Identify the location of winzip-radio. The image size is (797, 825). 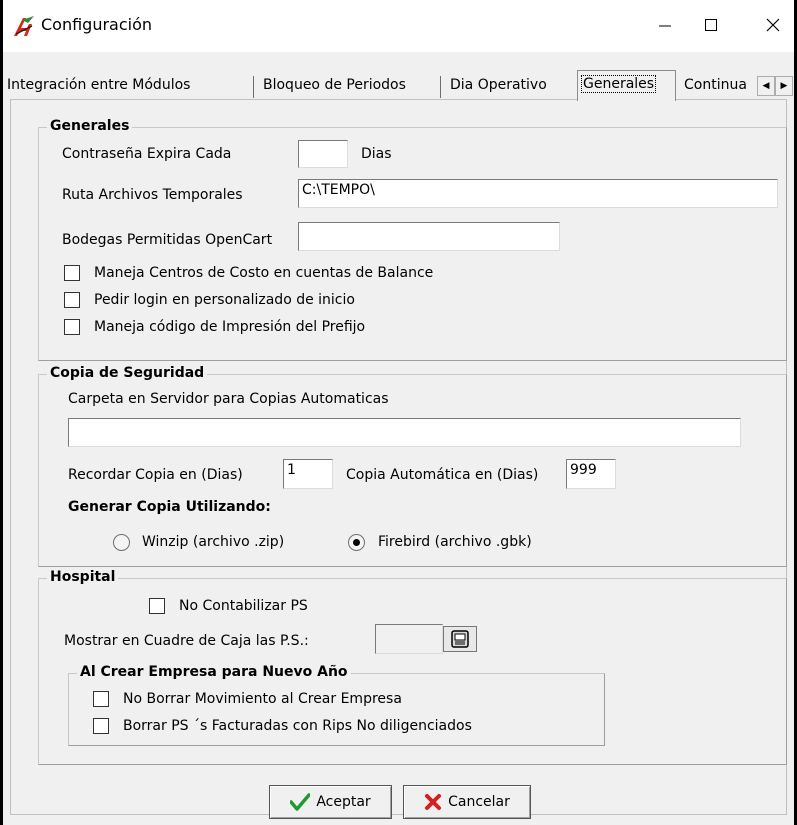
(121, 542).